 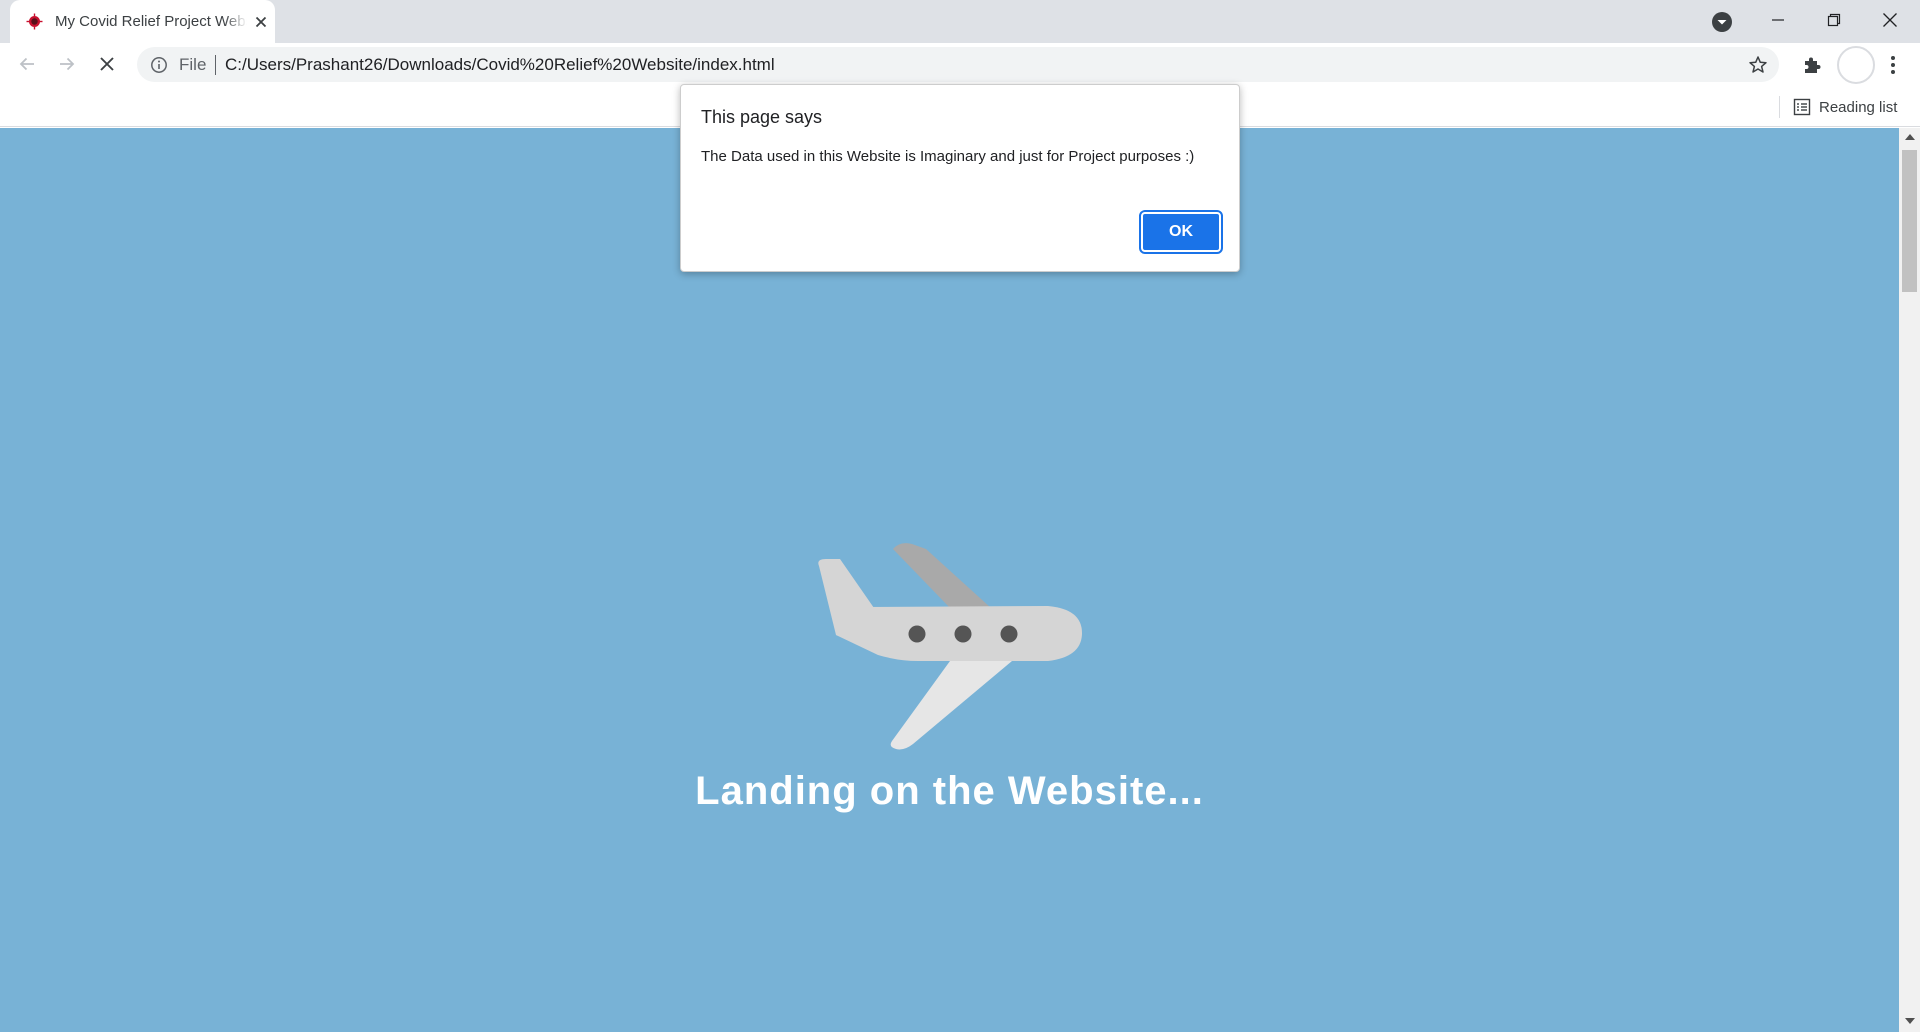 I want to click on forward-button, so click(x=67, y=64).